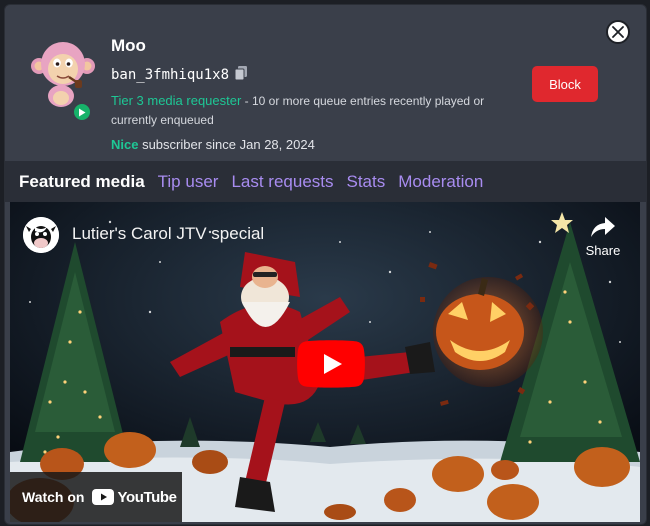 The width and height of the screenshot is (650, 526). What do you see at coordinates (565, 84) in the screenshot?
I see `block-button: Block` at bounding box center [565, 84].